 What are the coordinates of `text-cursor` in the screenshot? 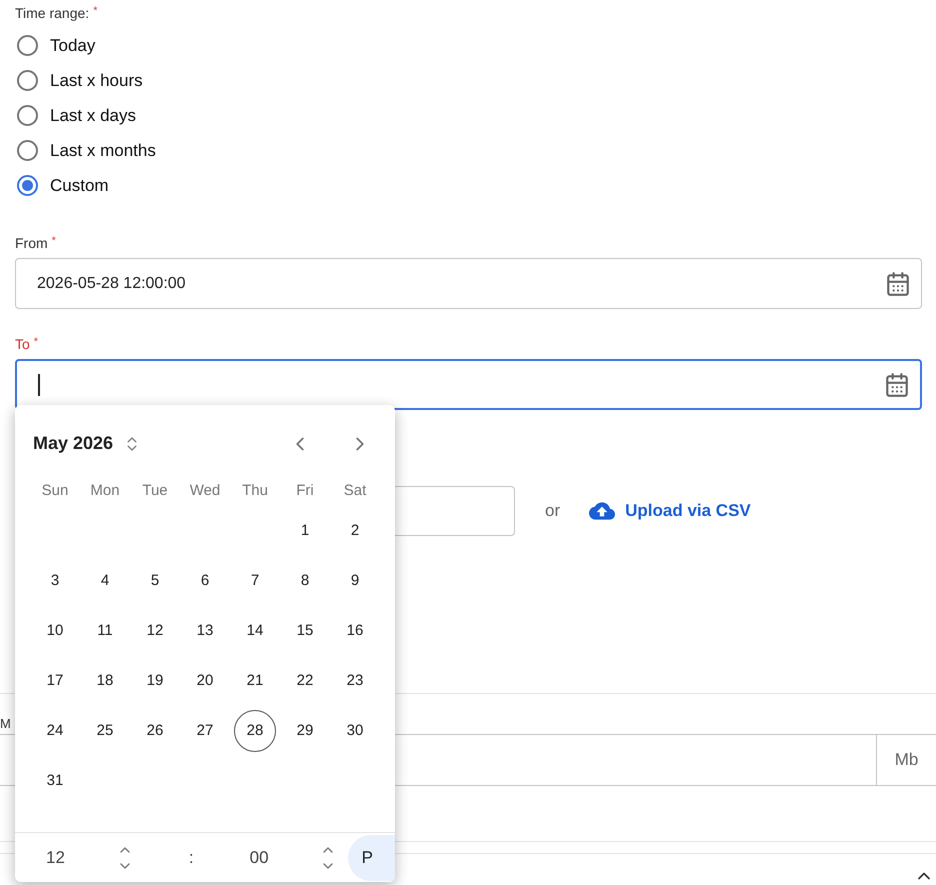 It's located at (39, 385).